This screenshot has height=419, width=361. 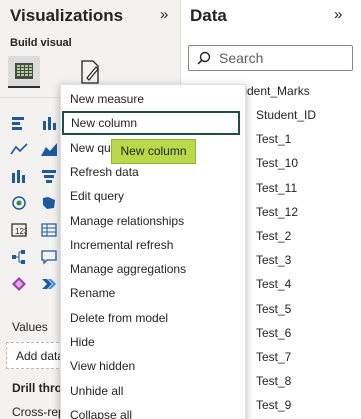 What do you see at coordinates (24, 72) in the screenshot?
I see `build-visual-icon` at bounding box center [24, 72].